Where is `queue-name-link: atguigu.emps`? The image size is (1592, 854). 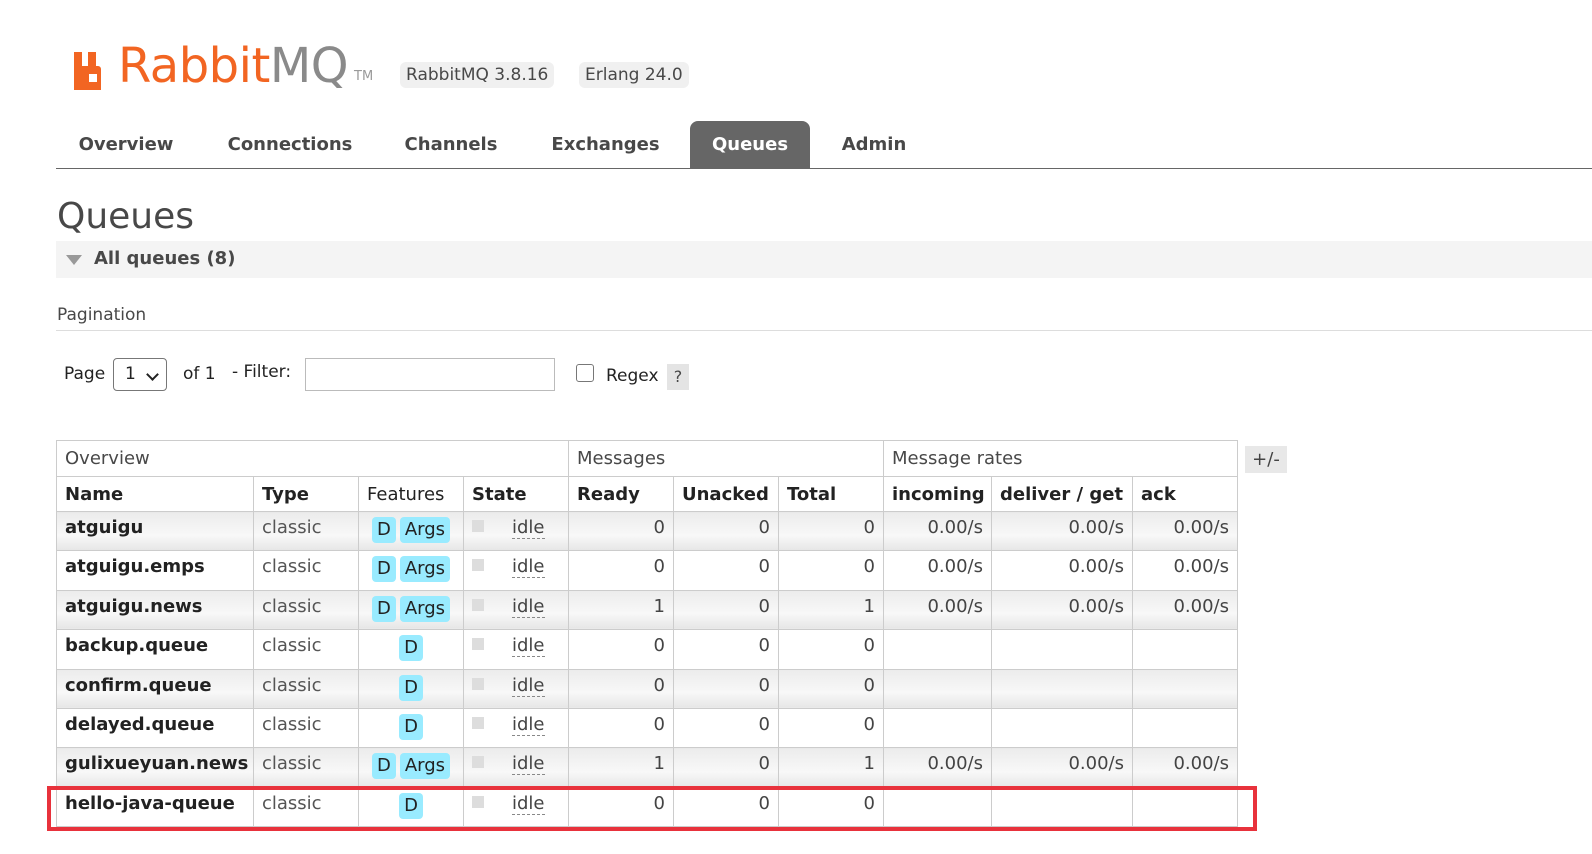
queue-name-link: atguigu.emps is located at coordinates (155, 570).